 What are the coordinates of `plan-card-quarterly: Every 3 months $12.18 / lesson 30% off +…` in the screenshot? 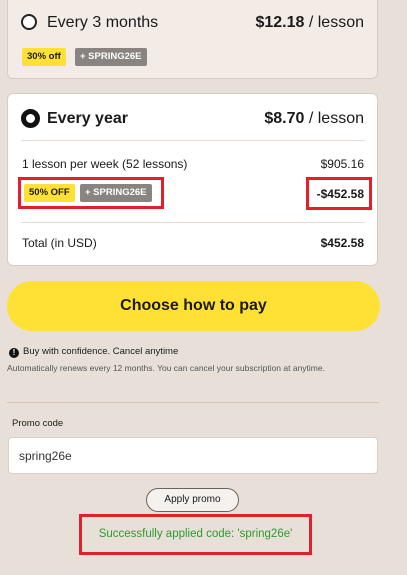 It's located at (192, 39).